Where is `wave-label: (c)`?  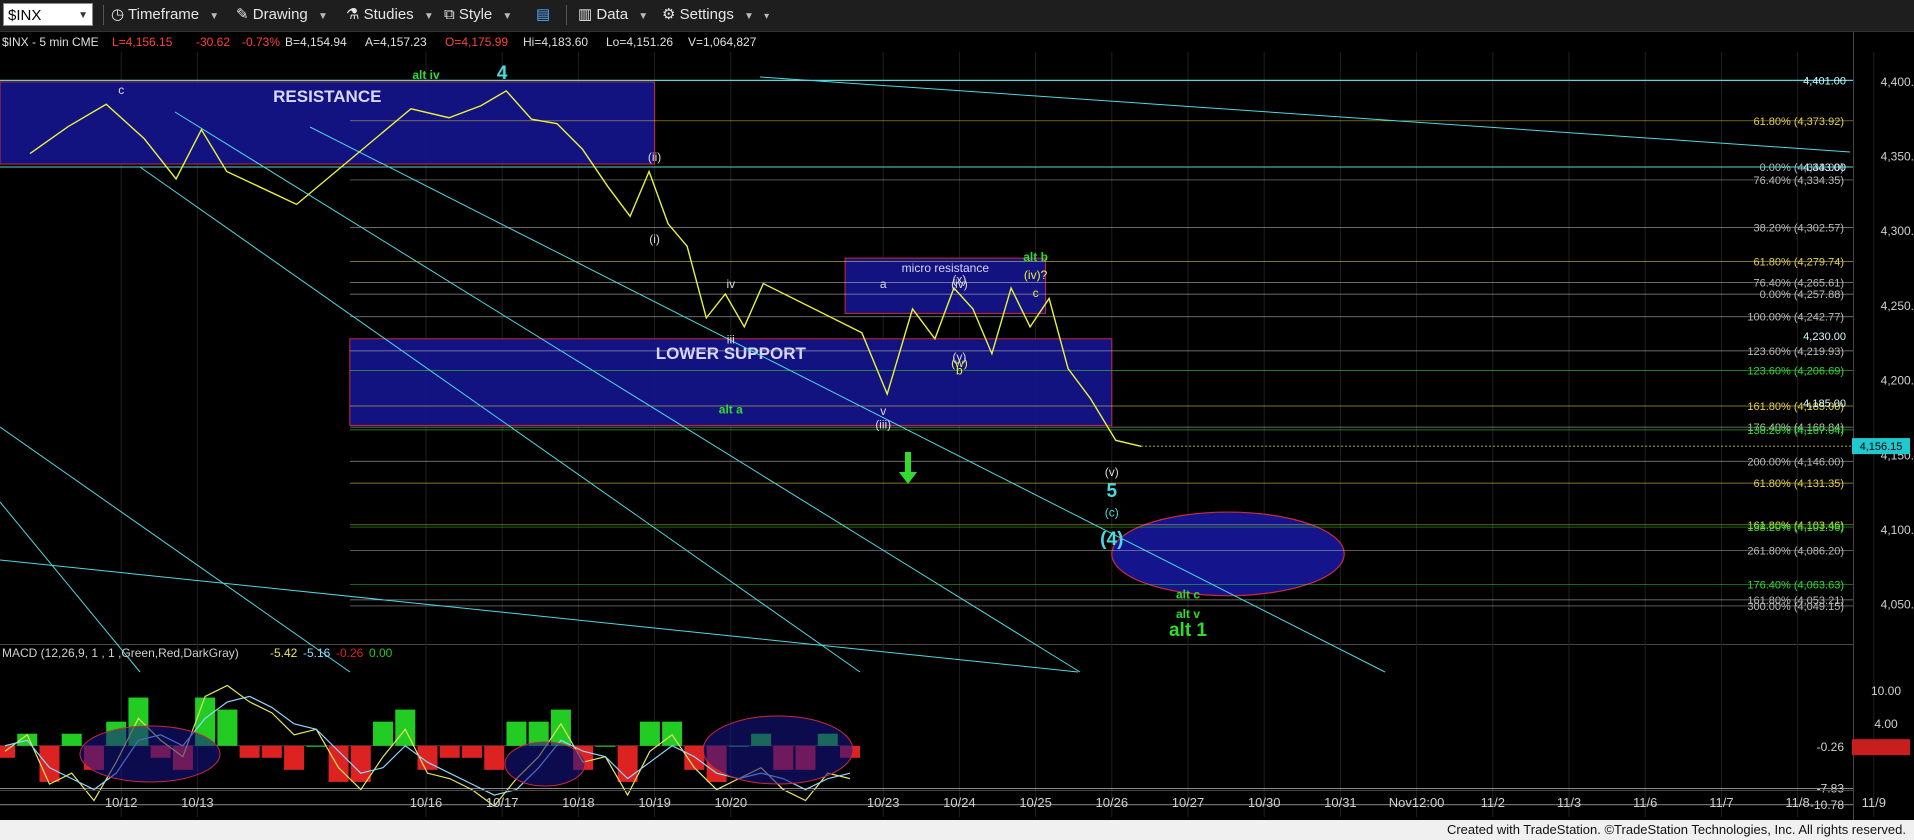 wave-label: (c) is located at coordinates (1112, 513).